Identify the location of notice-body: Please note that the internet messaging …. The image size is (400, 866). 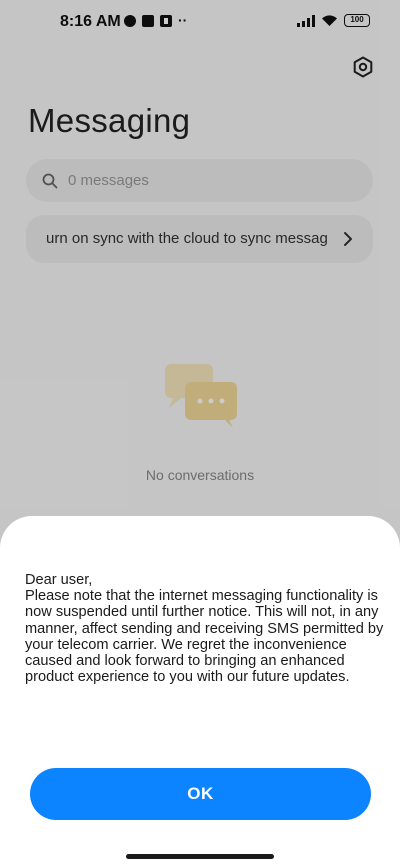
(204, 637).